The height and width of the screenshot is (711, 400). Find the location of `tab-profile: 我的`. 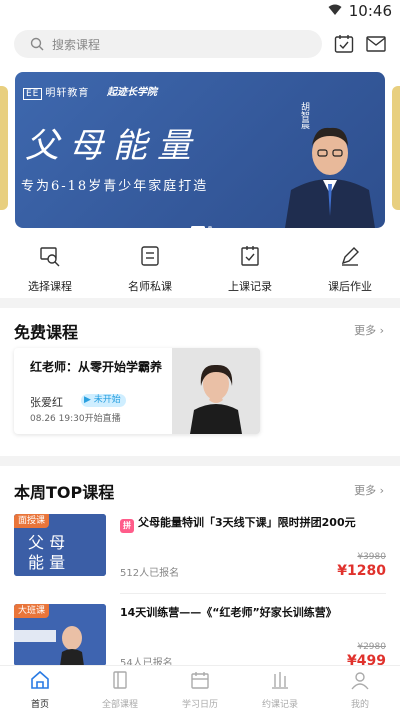

tab-profile: 我的 is located at coordinates (360, 690).